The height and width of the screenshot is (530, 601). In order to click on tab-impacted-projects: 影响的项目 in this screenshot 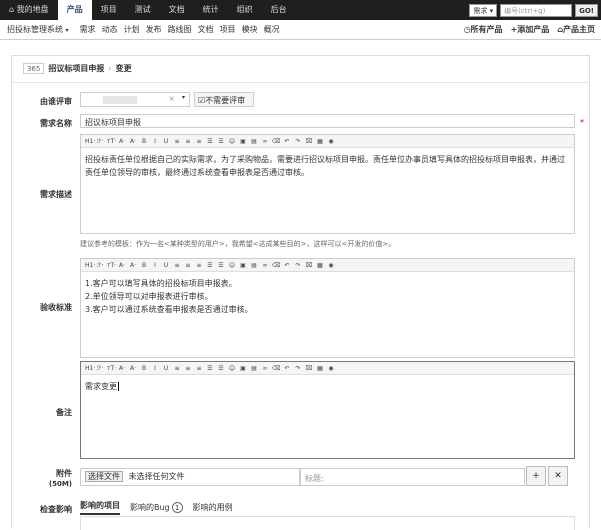, I will do `click(100, 507)`.